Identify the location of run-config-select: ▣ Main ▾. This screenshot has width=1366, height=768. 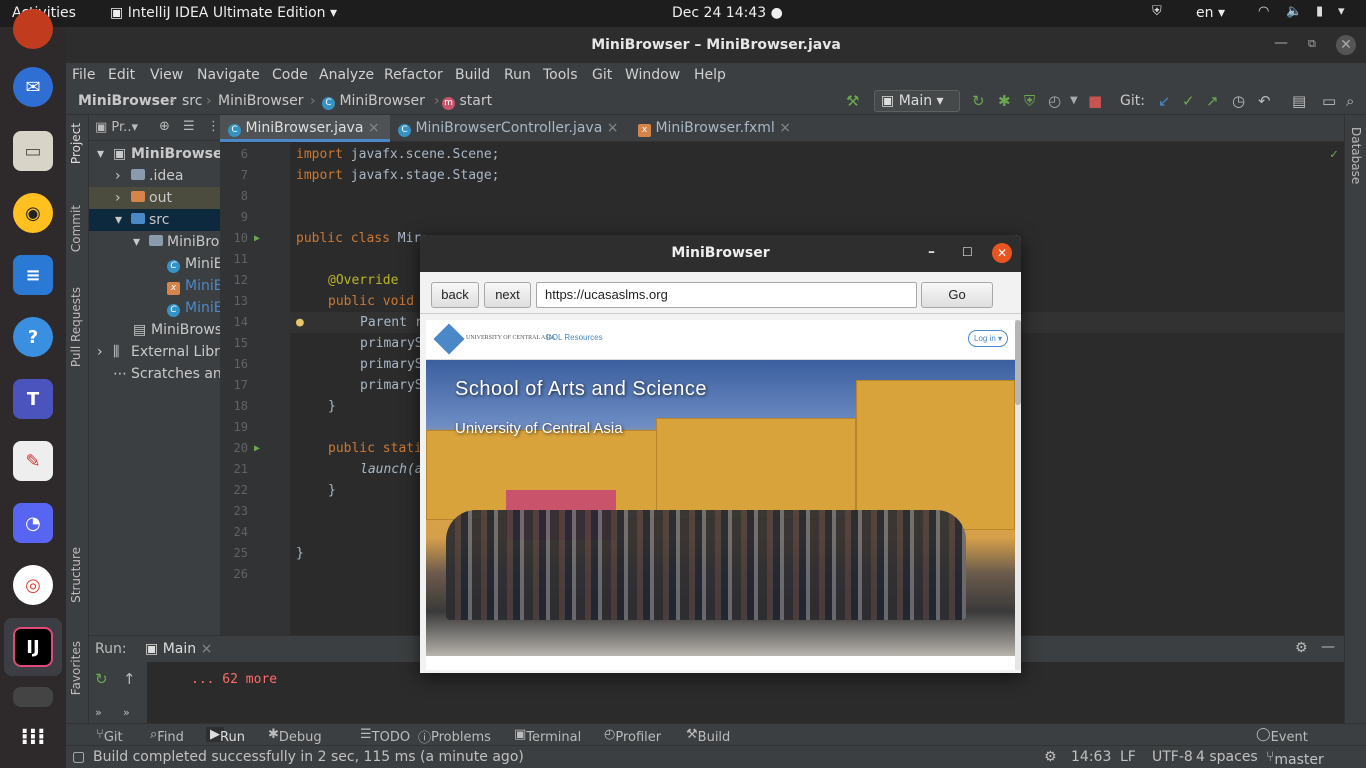
(917, 101).